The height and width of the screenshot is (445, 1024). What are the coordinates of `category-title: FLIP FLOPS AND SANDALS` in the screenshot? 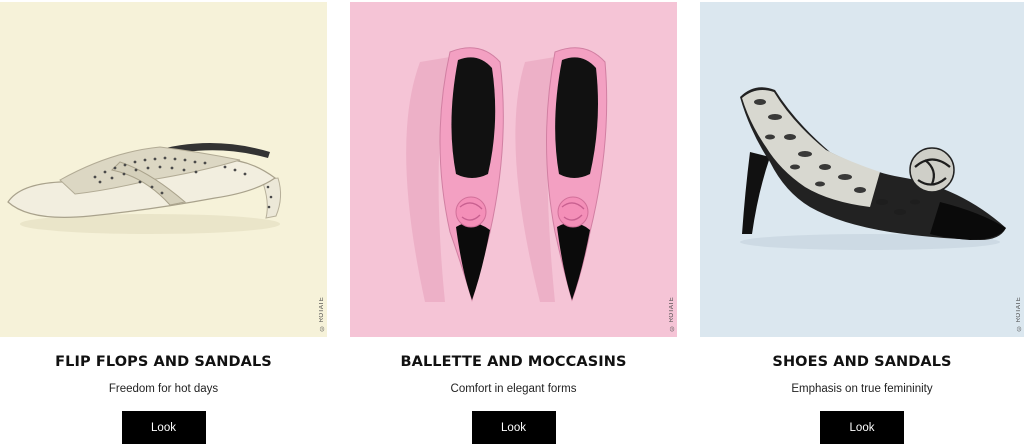 It's located at (163, 362).